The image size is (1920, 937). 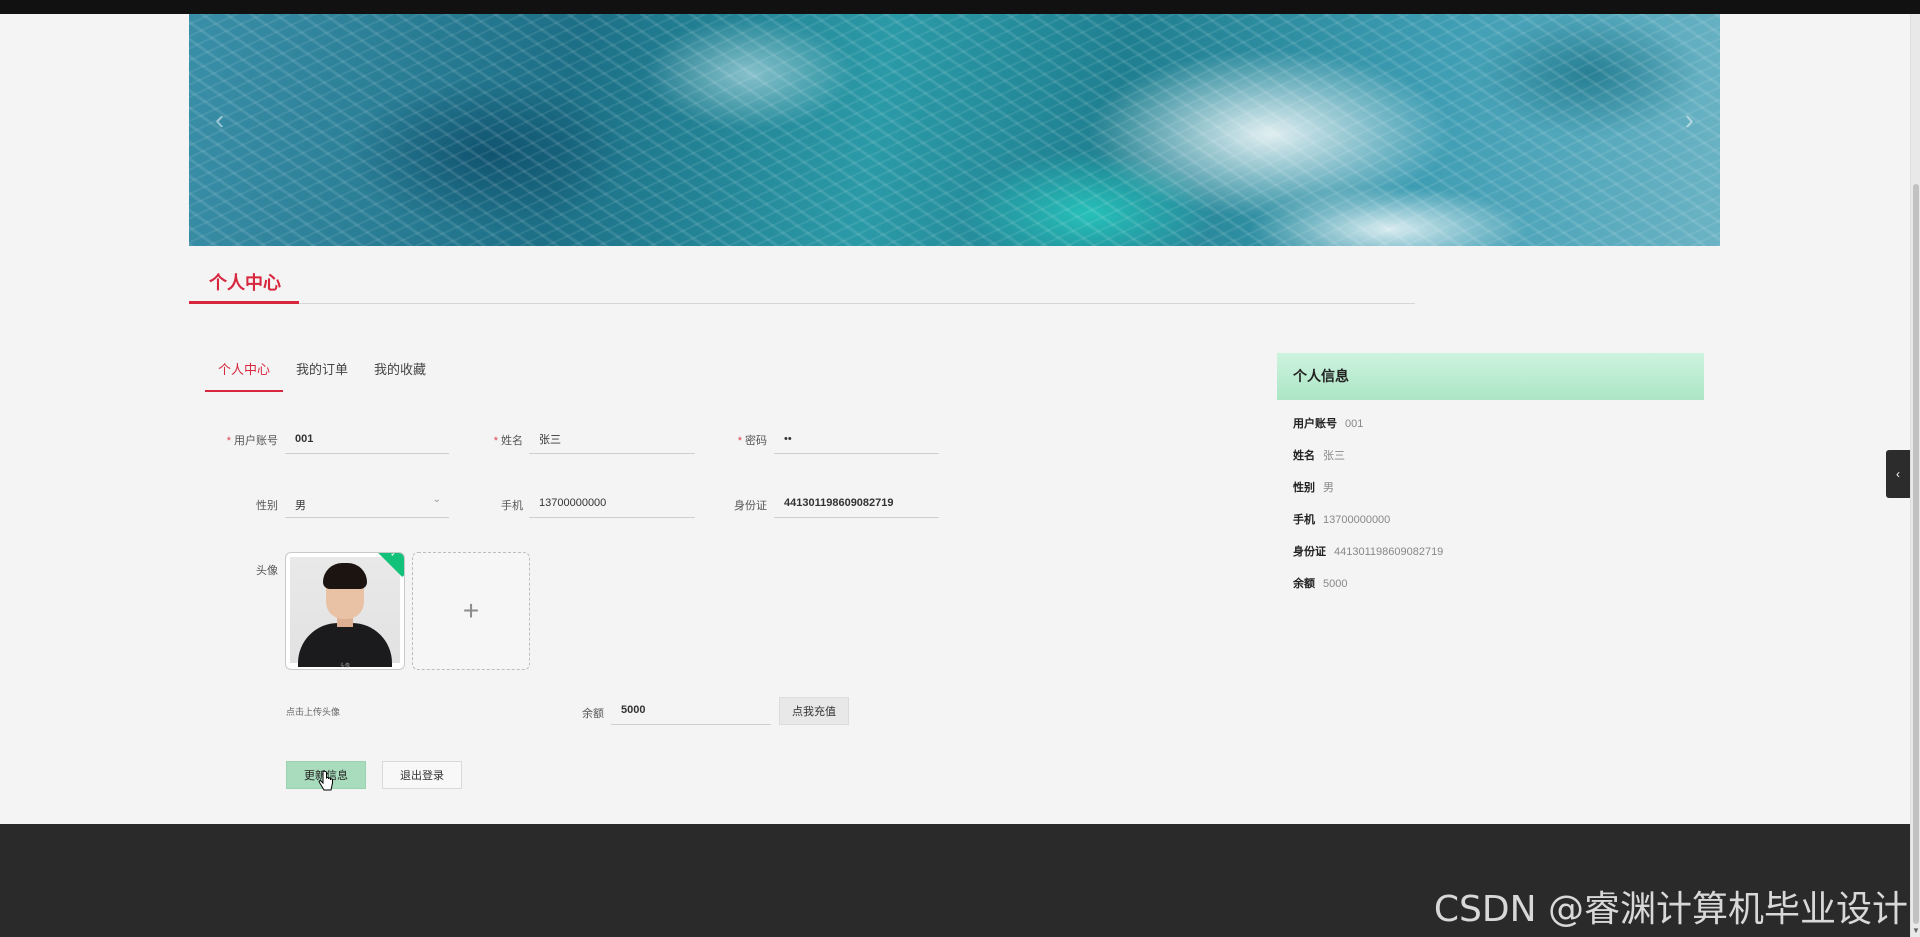 I want to click on logout-button: 退出登录, so click(x=422, y=775).